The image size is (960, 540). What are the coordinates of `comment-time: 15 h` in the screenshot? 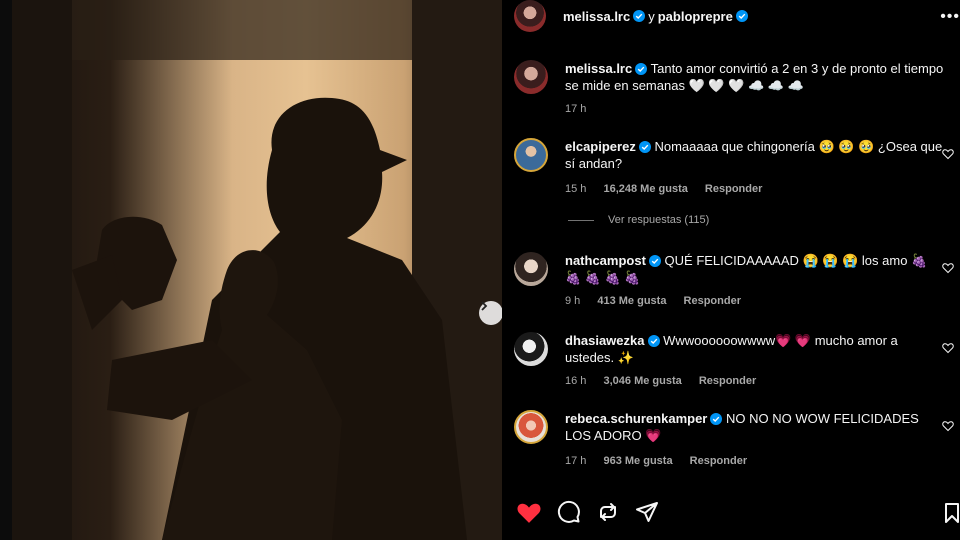 It's located at (576, 189).